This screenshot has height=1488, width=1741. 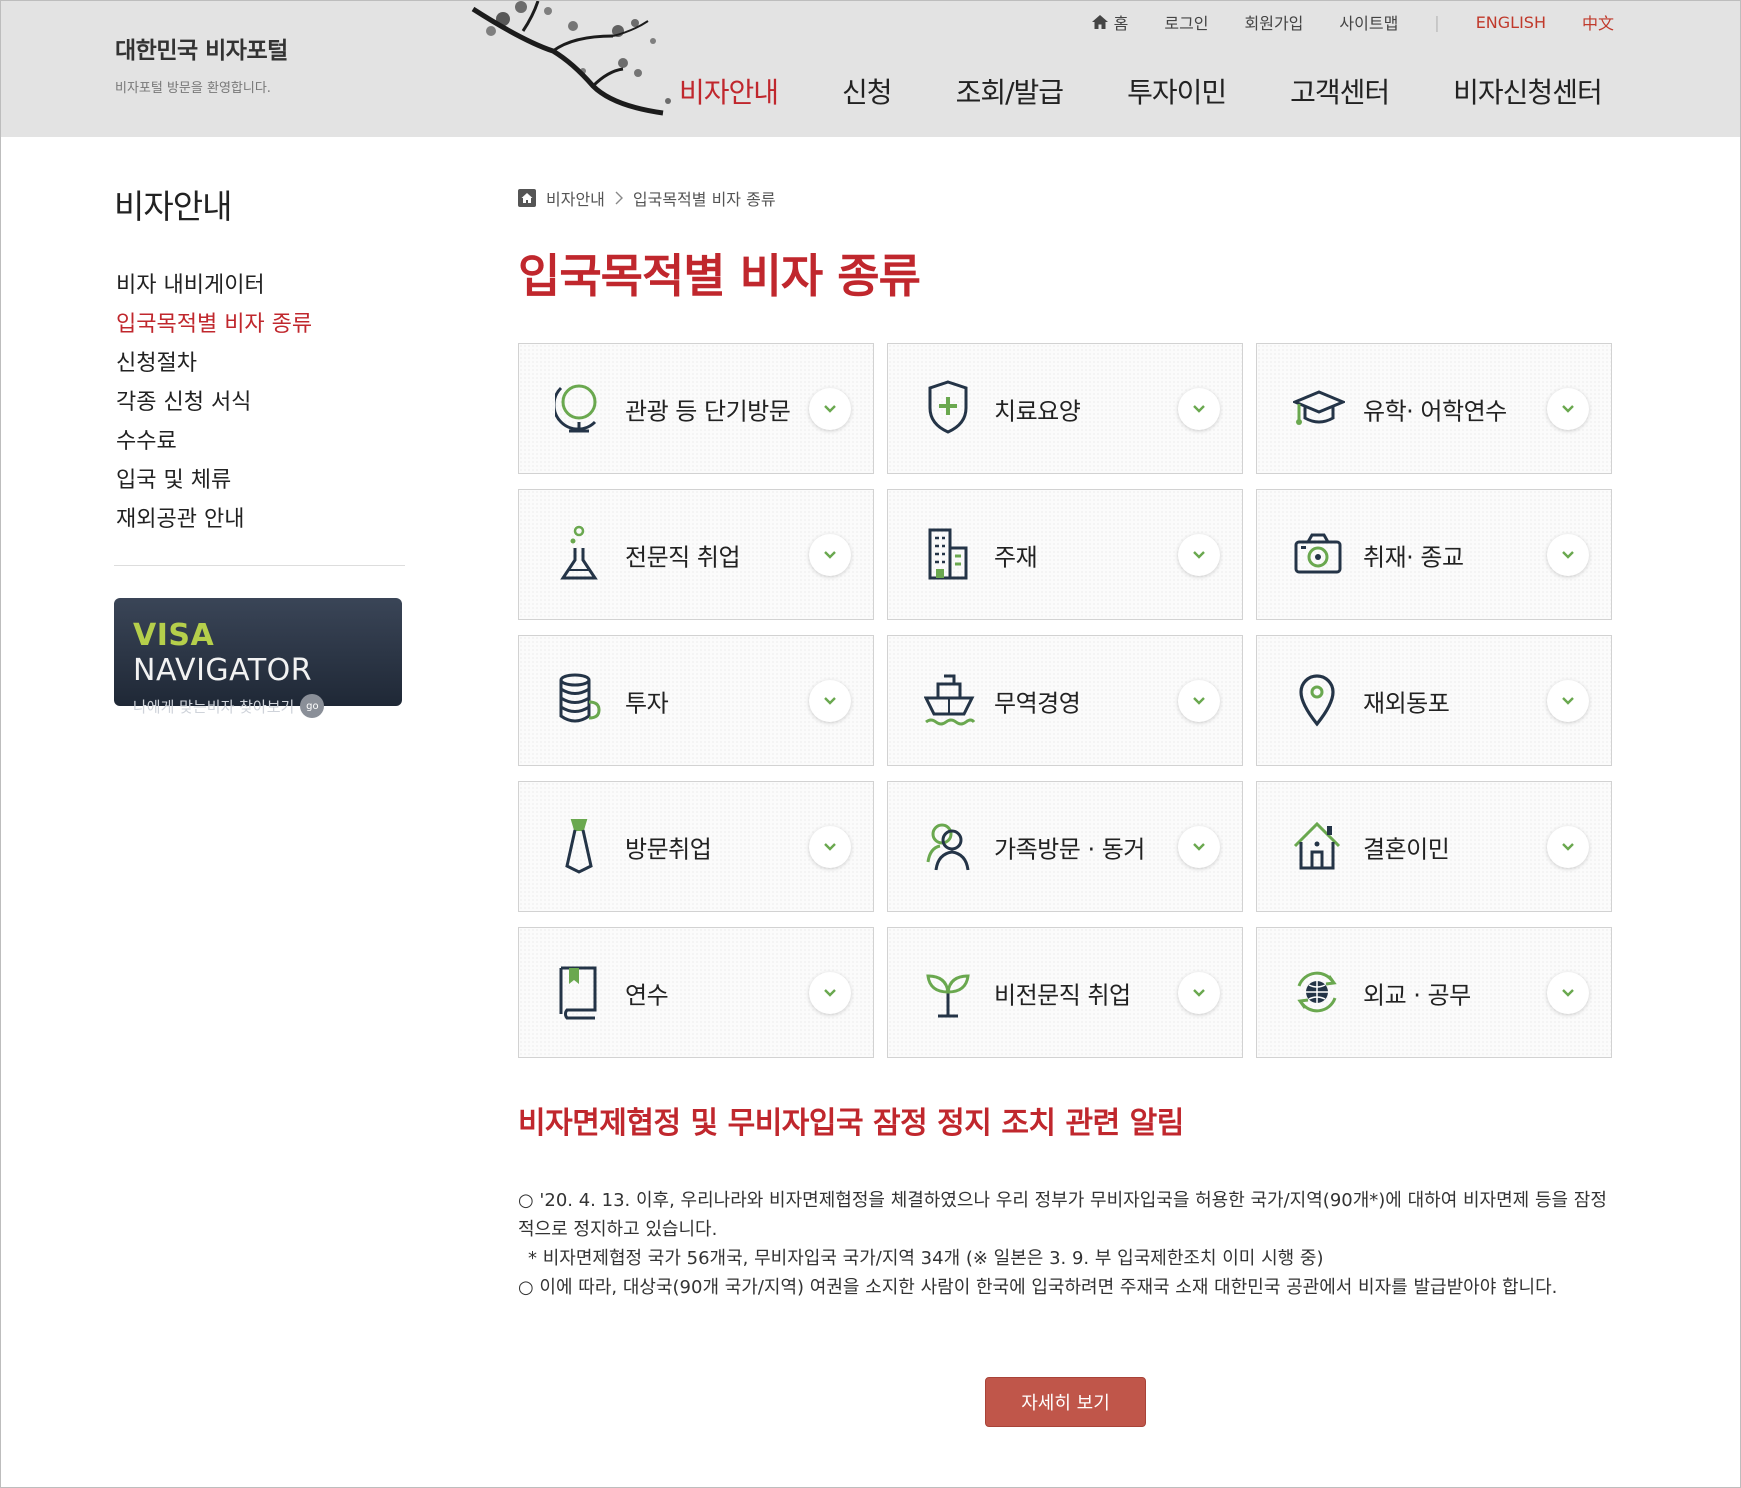 I want to click on gnb-visa-application-center: 비자신청센터, so click(x=1528, y=91).